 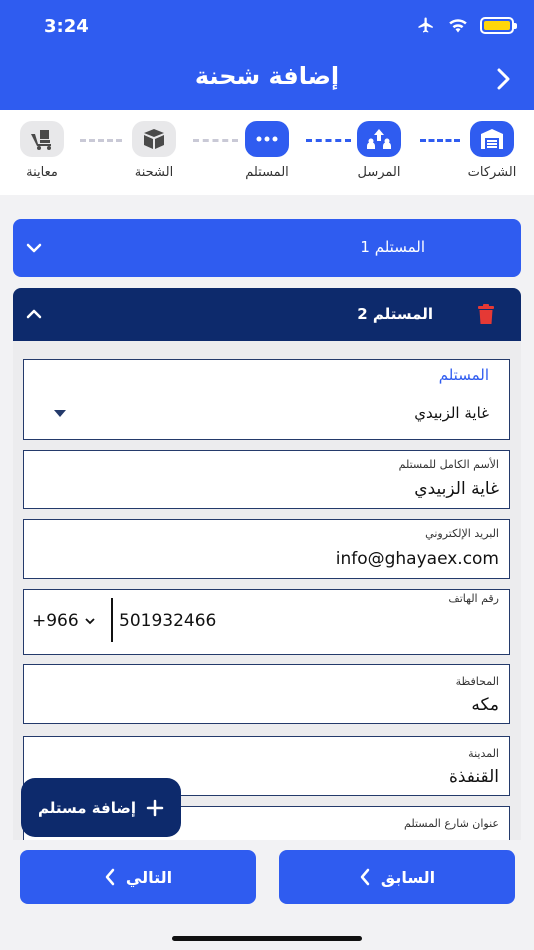 What do you see at coordinates (155, 807) in the screenshot?
I see `plus-icon` at bounding box center [155, 807].